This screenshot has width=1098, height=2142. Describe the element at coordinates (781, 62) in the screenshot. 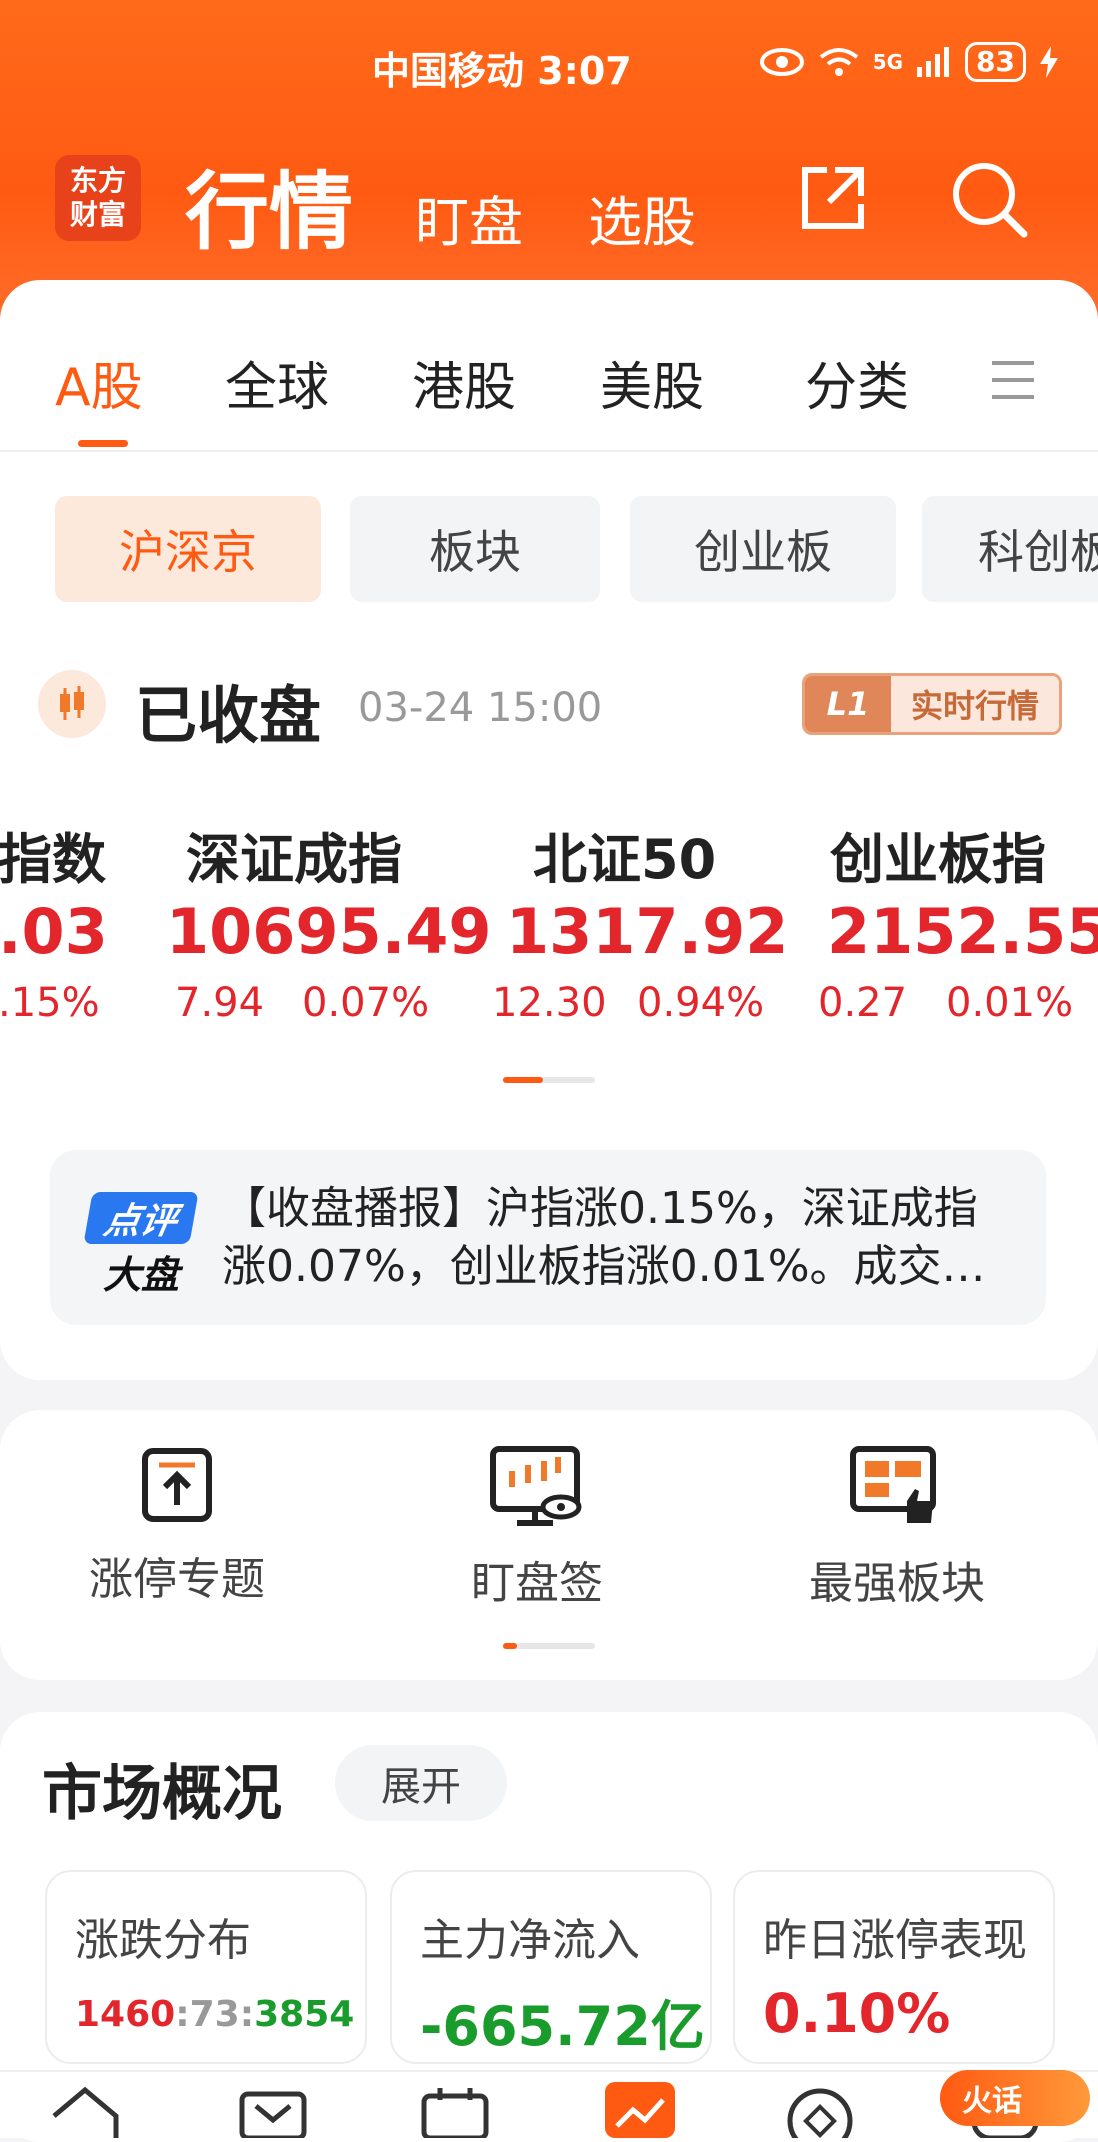

I see `eye-icon` at that location.